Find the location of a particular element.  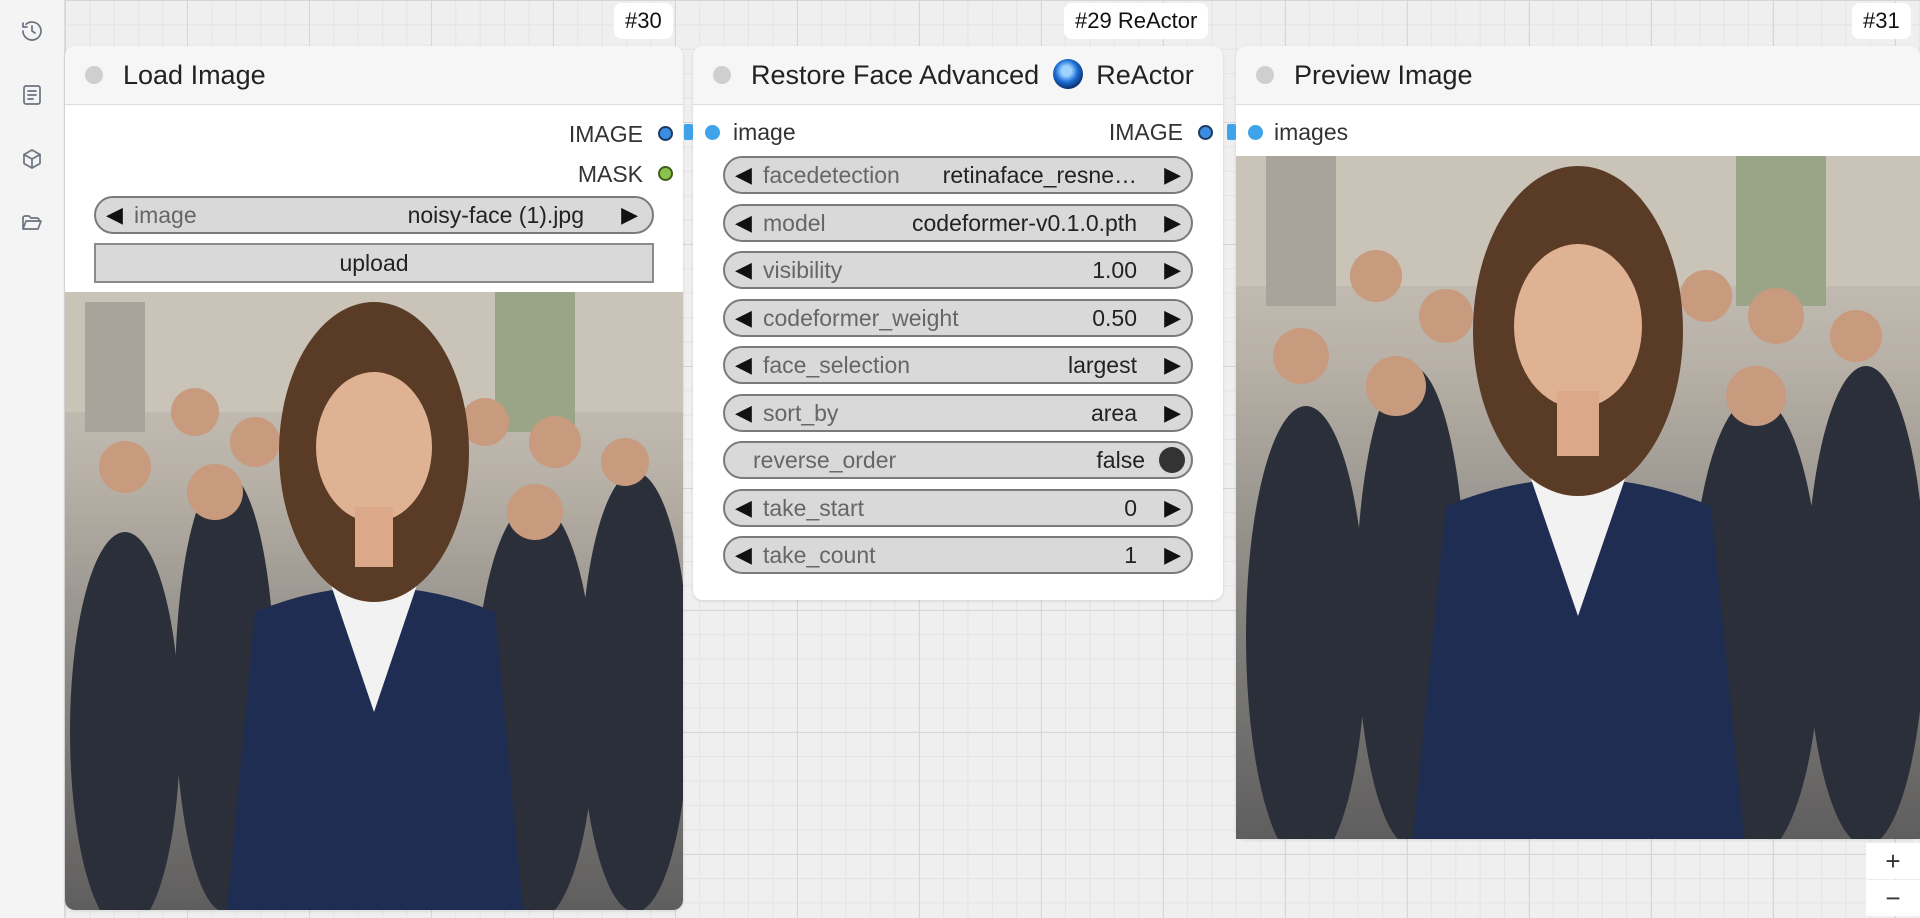

widget-value: 0 is located at coordinates (1130, 507).